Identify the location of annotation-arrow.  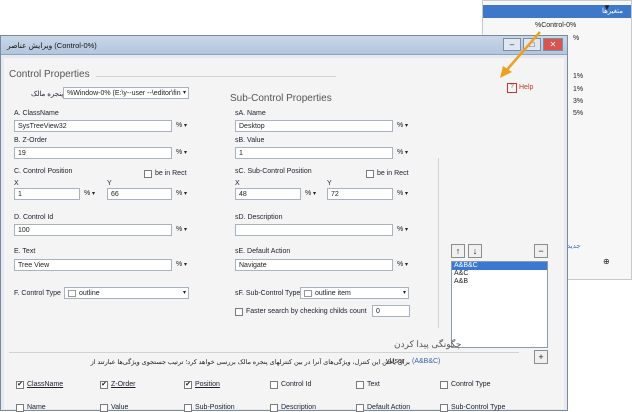
(520, 54).